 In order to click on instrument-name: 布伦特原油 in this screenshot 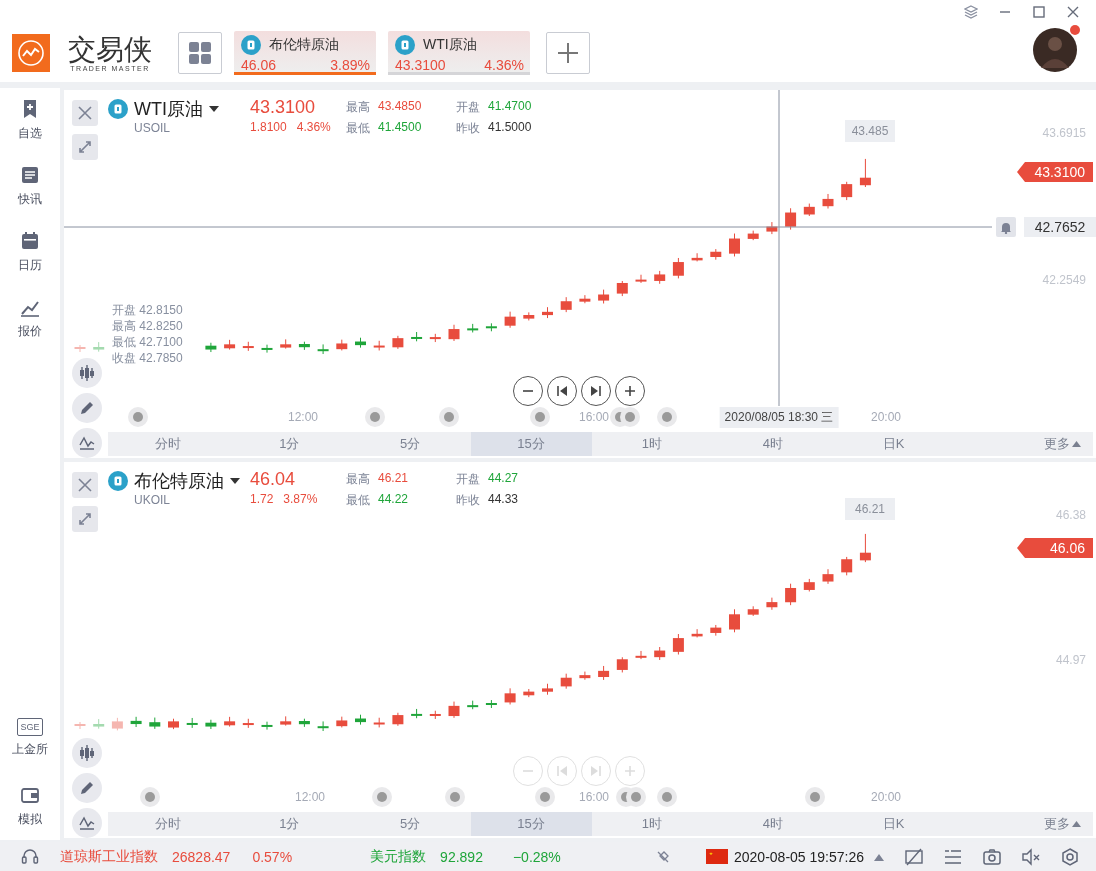, I will do `click(179, 481)`.